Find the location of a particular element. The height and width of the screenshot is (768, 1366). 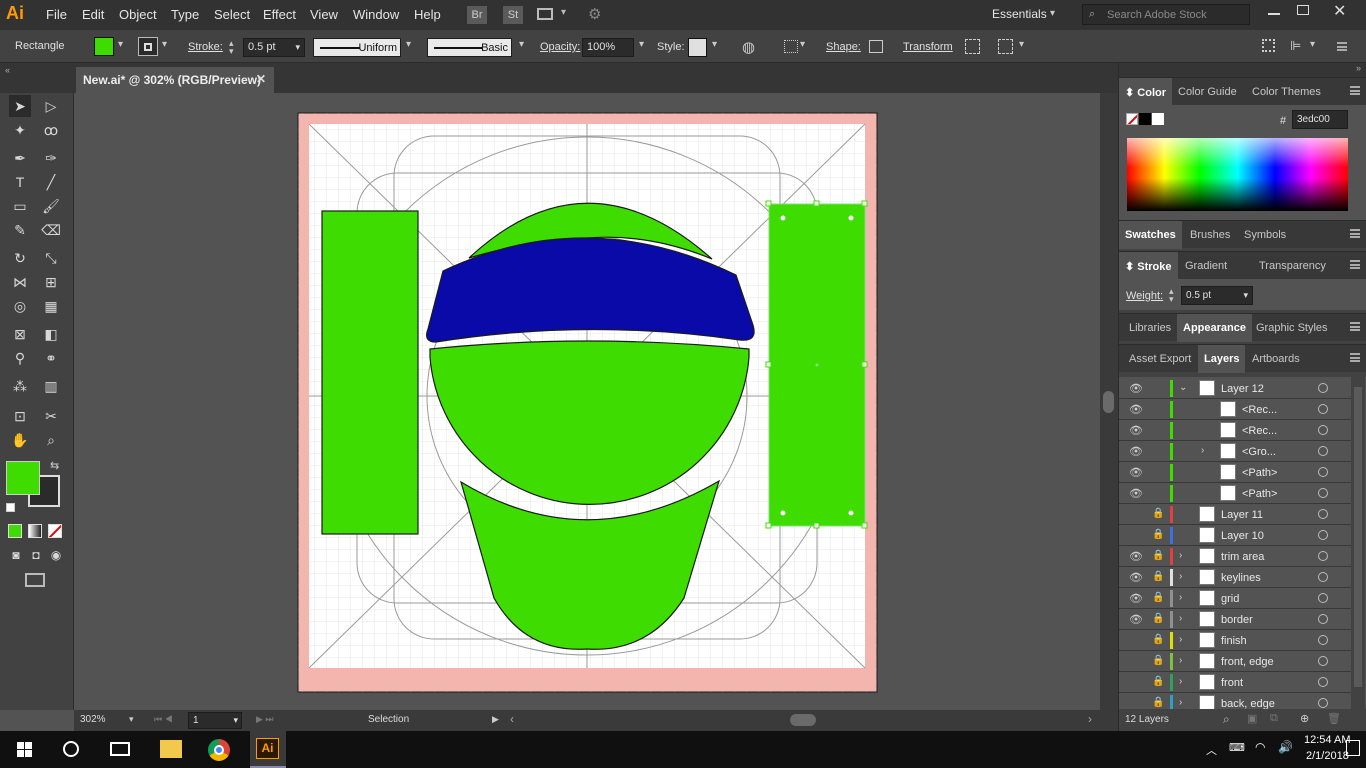

shape-label: Shape: is located at coordinates (843, 47).